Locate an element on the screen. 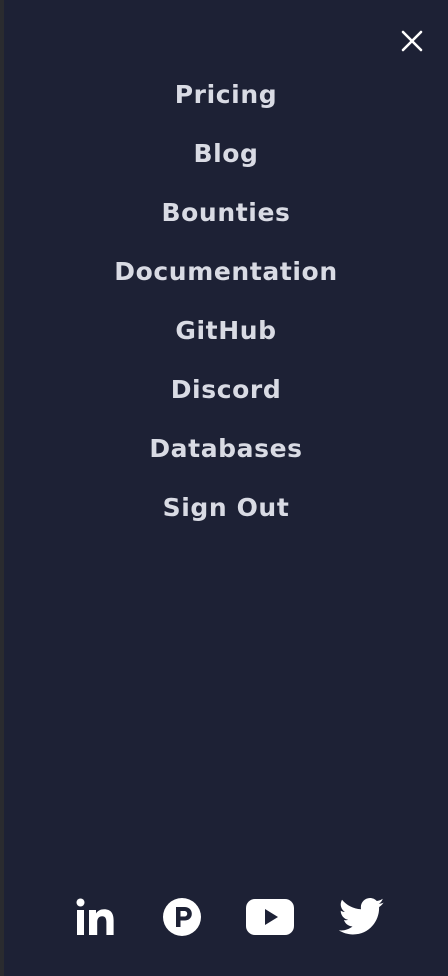 This screenshot has width=448, height=976. nav-link-bounties: Bounties is located at coordinates (226, 213).